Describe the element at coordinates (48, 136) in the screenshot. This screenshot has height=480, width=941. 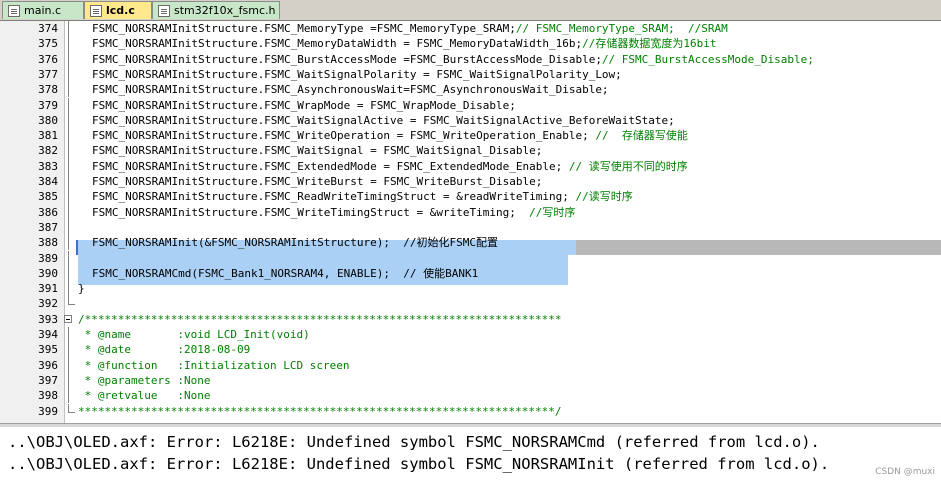
I see `line-number: 381` at that location.